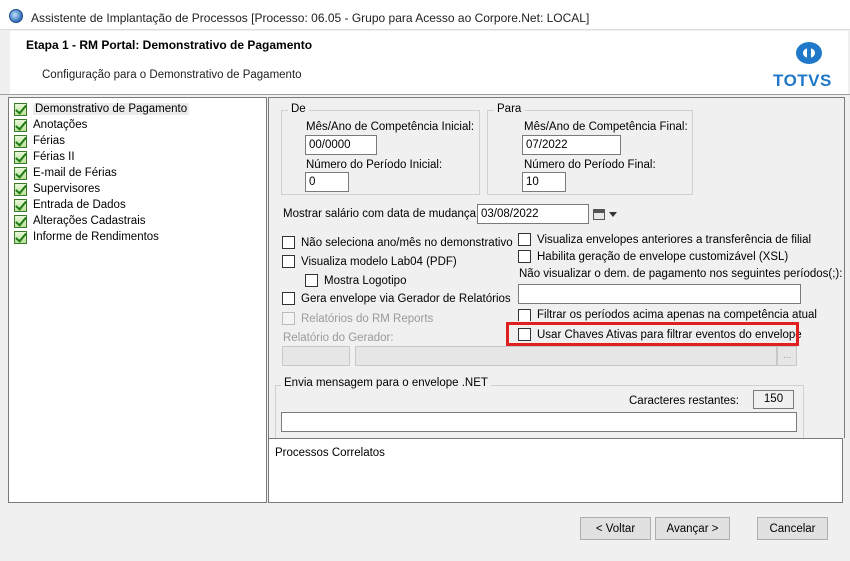  Describe the element at coordinates (365, 280) in the screenshot. I see `checkbox-label: Mostra Logotipo` at that location.